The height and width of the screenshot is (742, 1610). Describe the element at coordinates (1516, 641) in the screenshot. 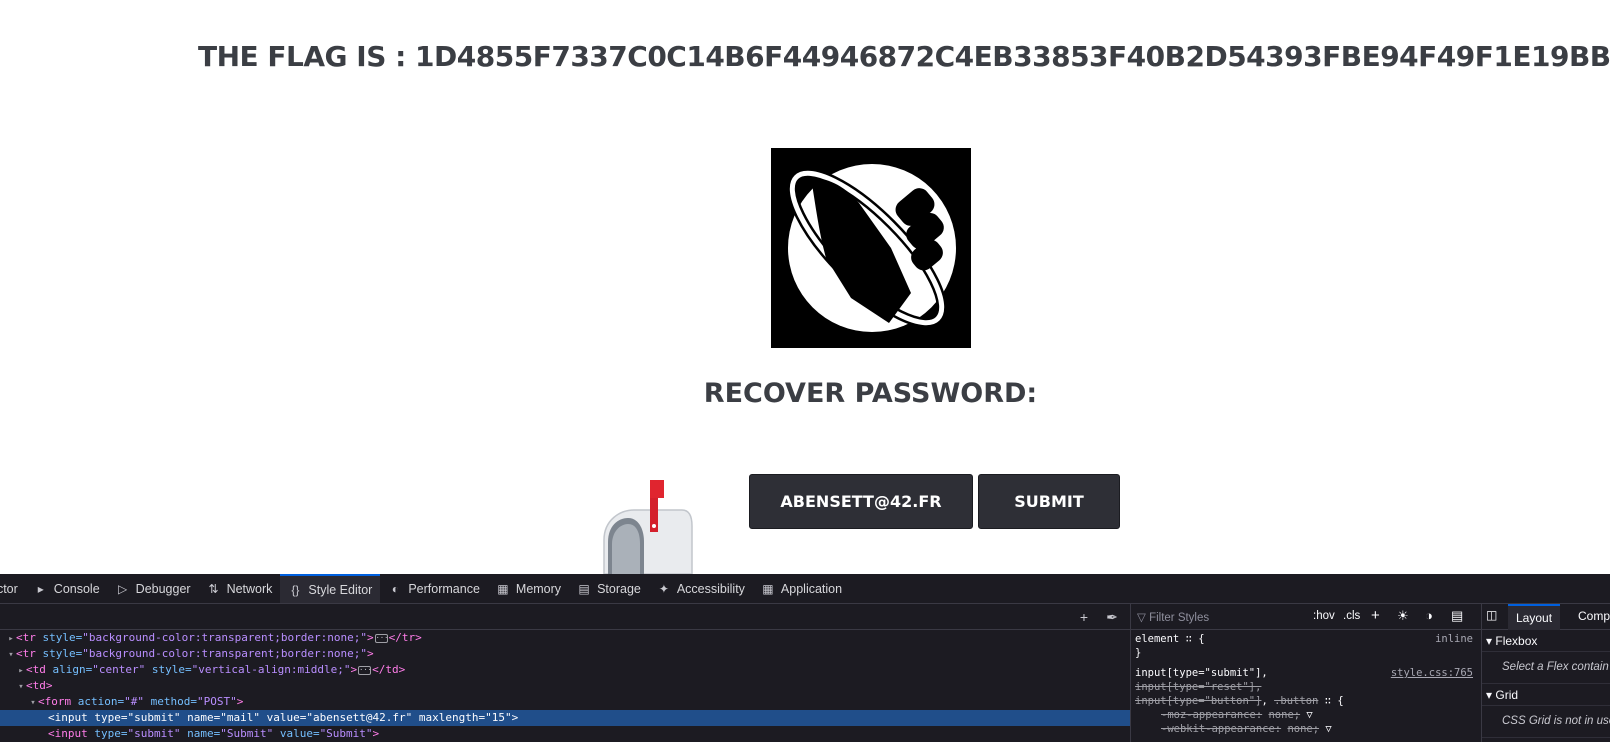

I see `flexbox-label: Flexbox` at that location.